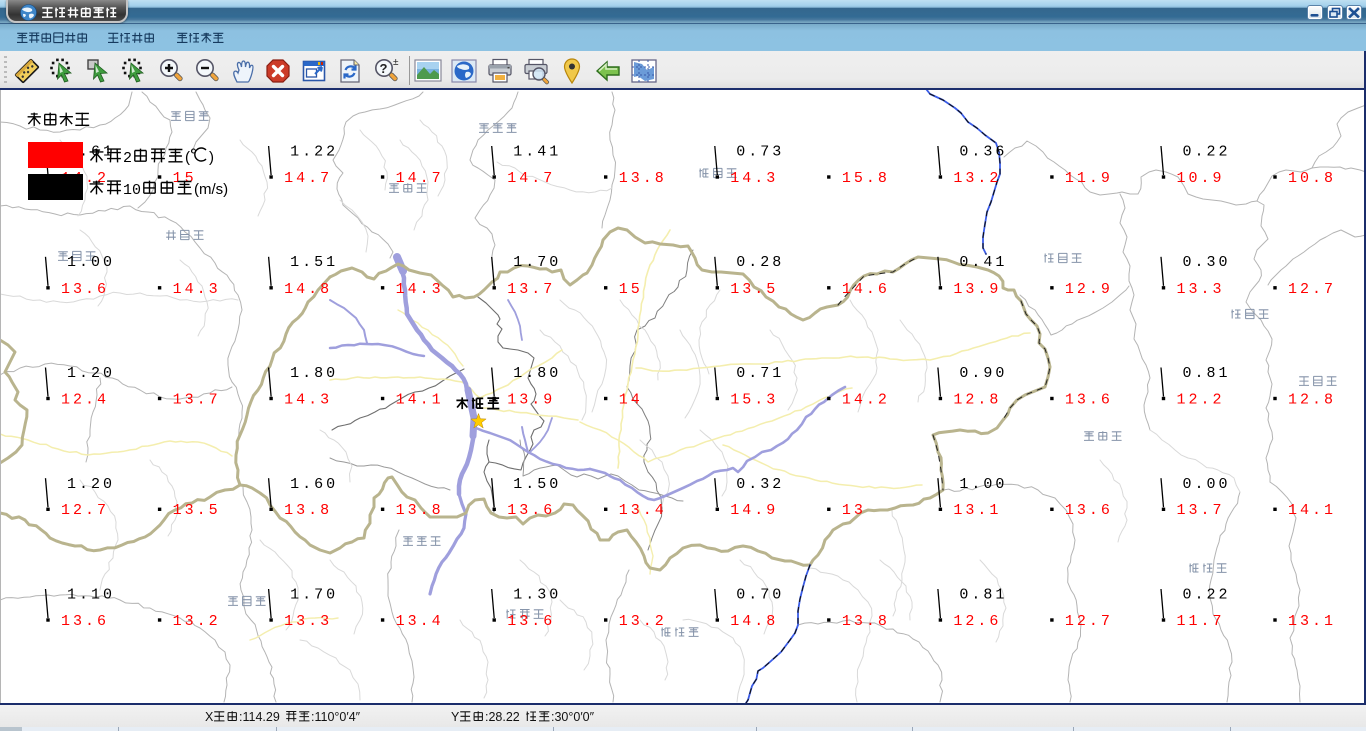  Describe the element at coordinates (455, 717) in the screenshot. I see `svg-text: Y` at that location.